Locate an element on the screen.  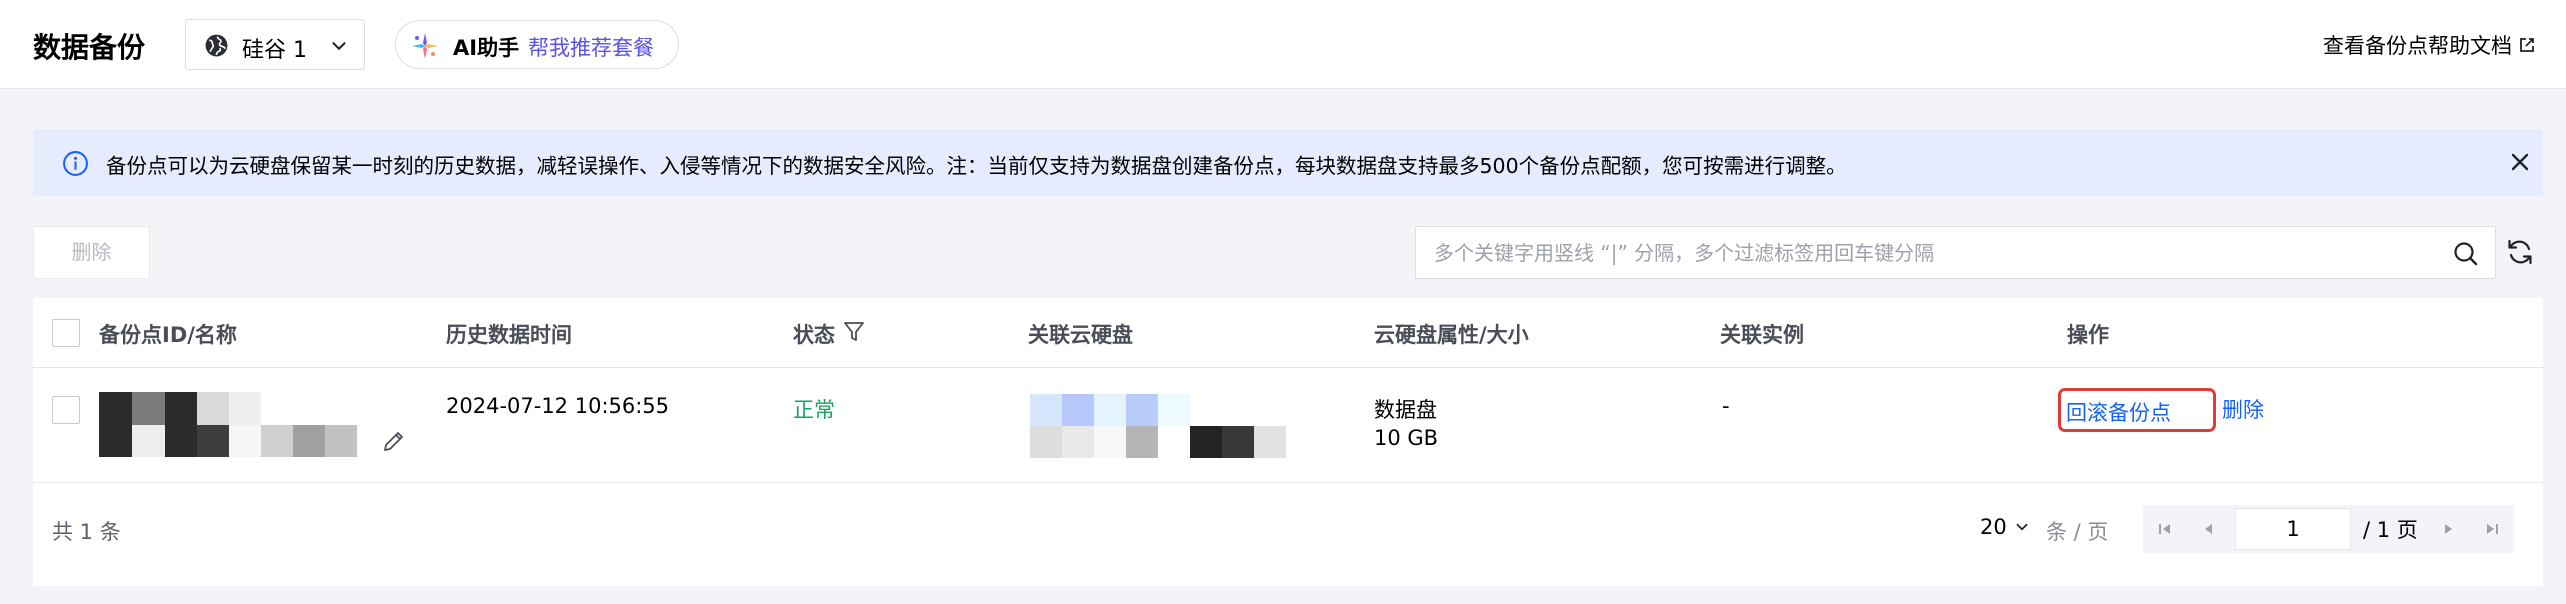
last-page-button is located at coordinates (2492, 529).